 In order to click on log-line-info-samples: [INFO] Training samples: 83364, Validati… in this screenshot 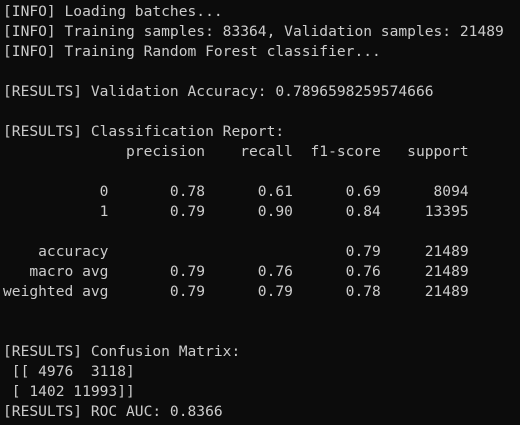, I will do `click(253, 31)`.